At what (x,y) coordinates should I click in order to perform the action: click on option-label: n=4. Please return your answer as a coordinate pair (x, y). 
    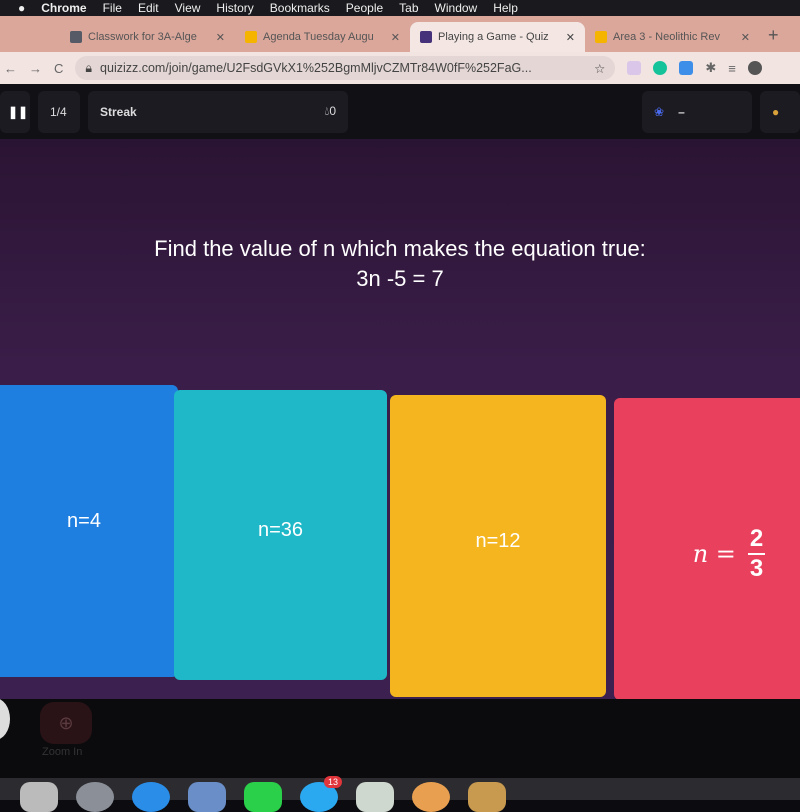
    Looking at the image, I should click on (84, 520).